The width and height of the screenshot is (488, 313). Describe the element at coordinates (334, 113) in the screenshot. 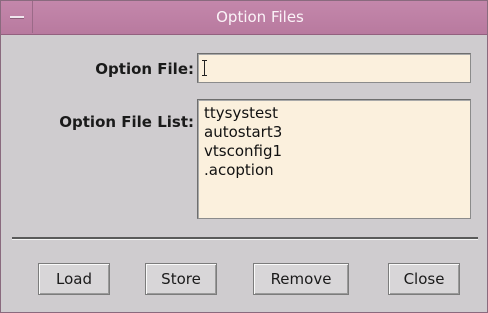

I see `list-item: ttysystest` at that location.